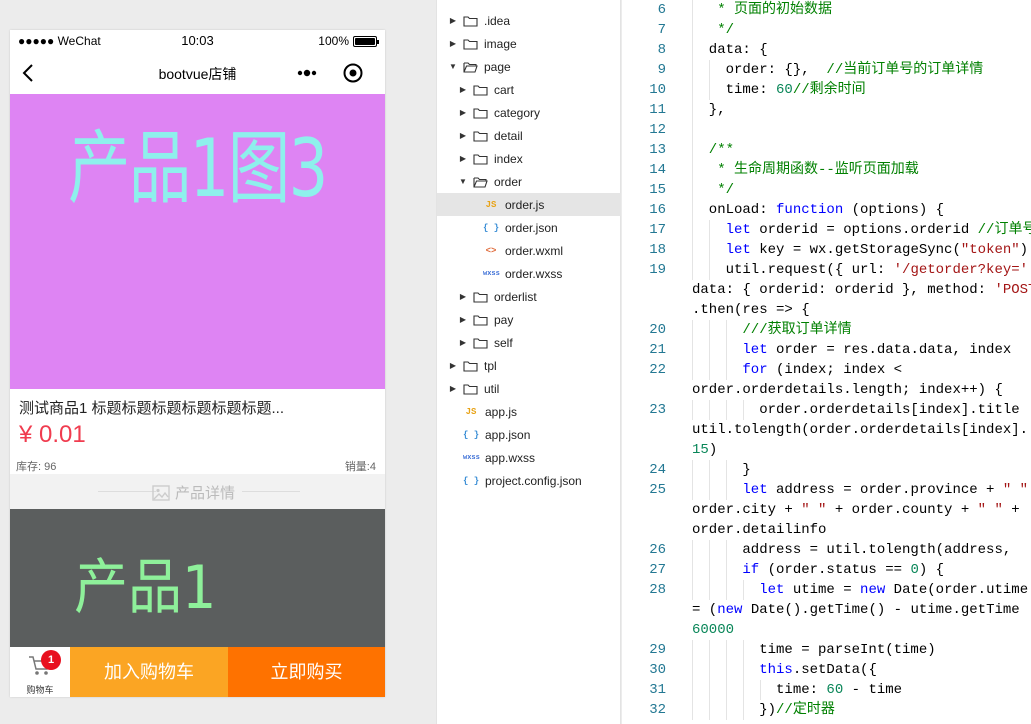  Describe the element at coordinates (730, 50) in the screenshot. I see `code-line: data: {` at that location.